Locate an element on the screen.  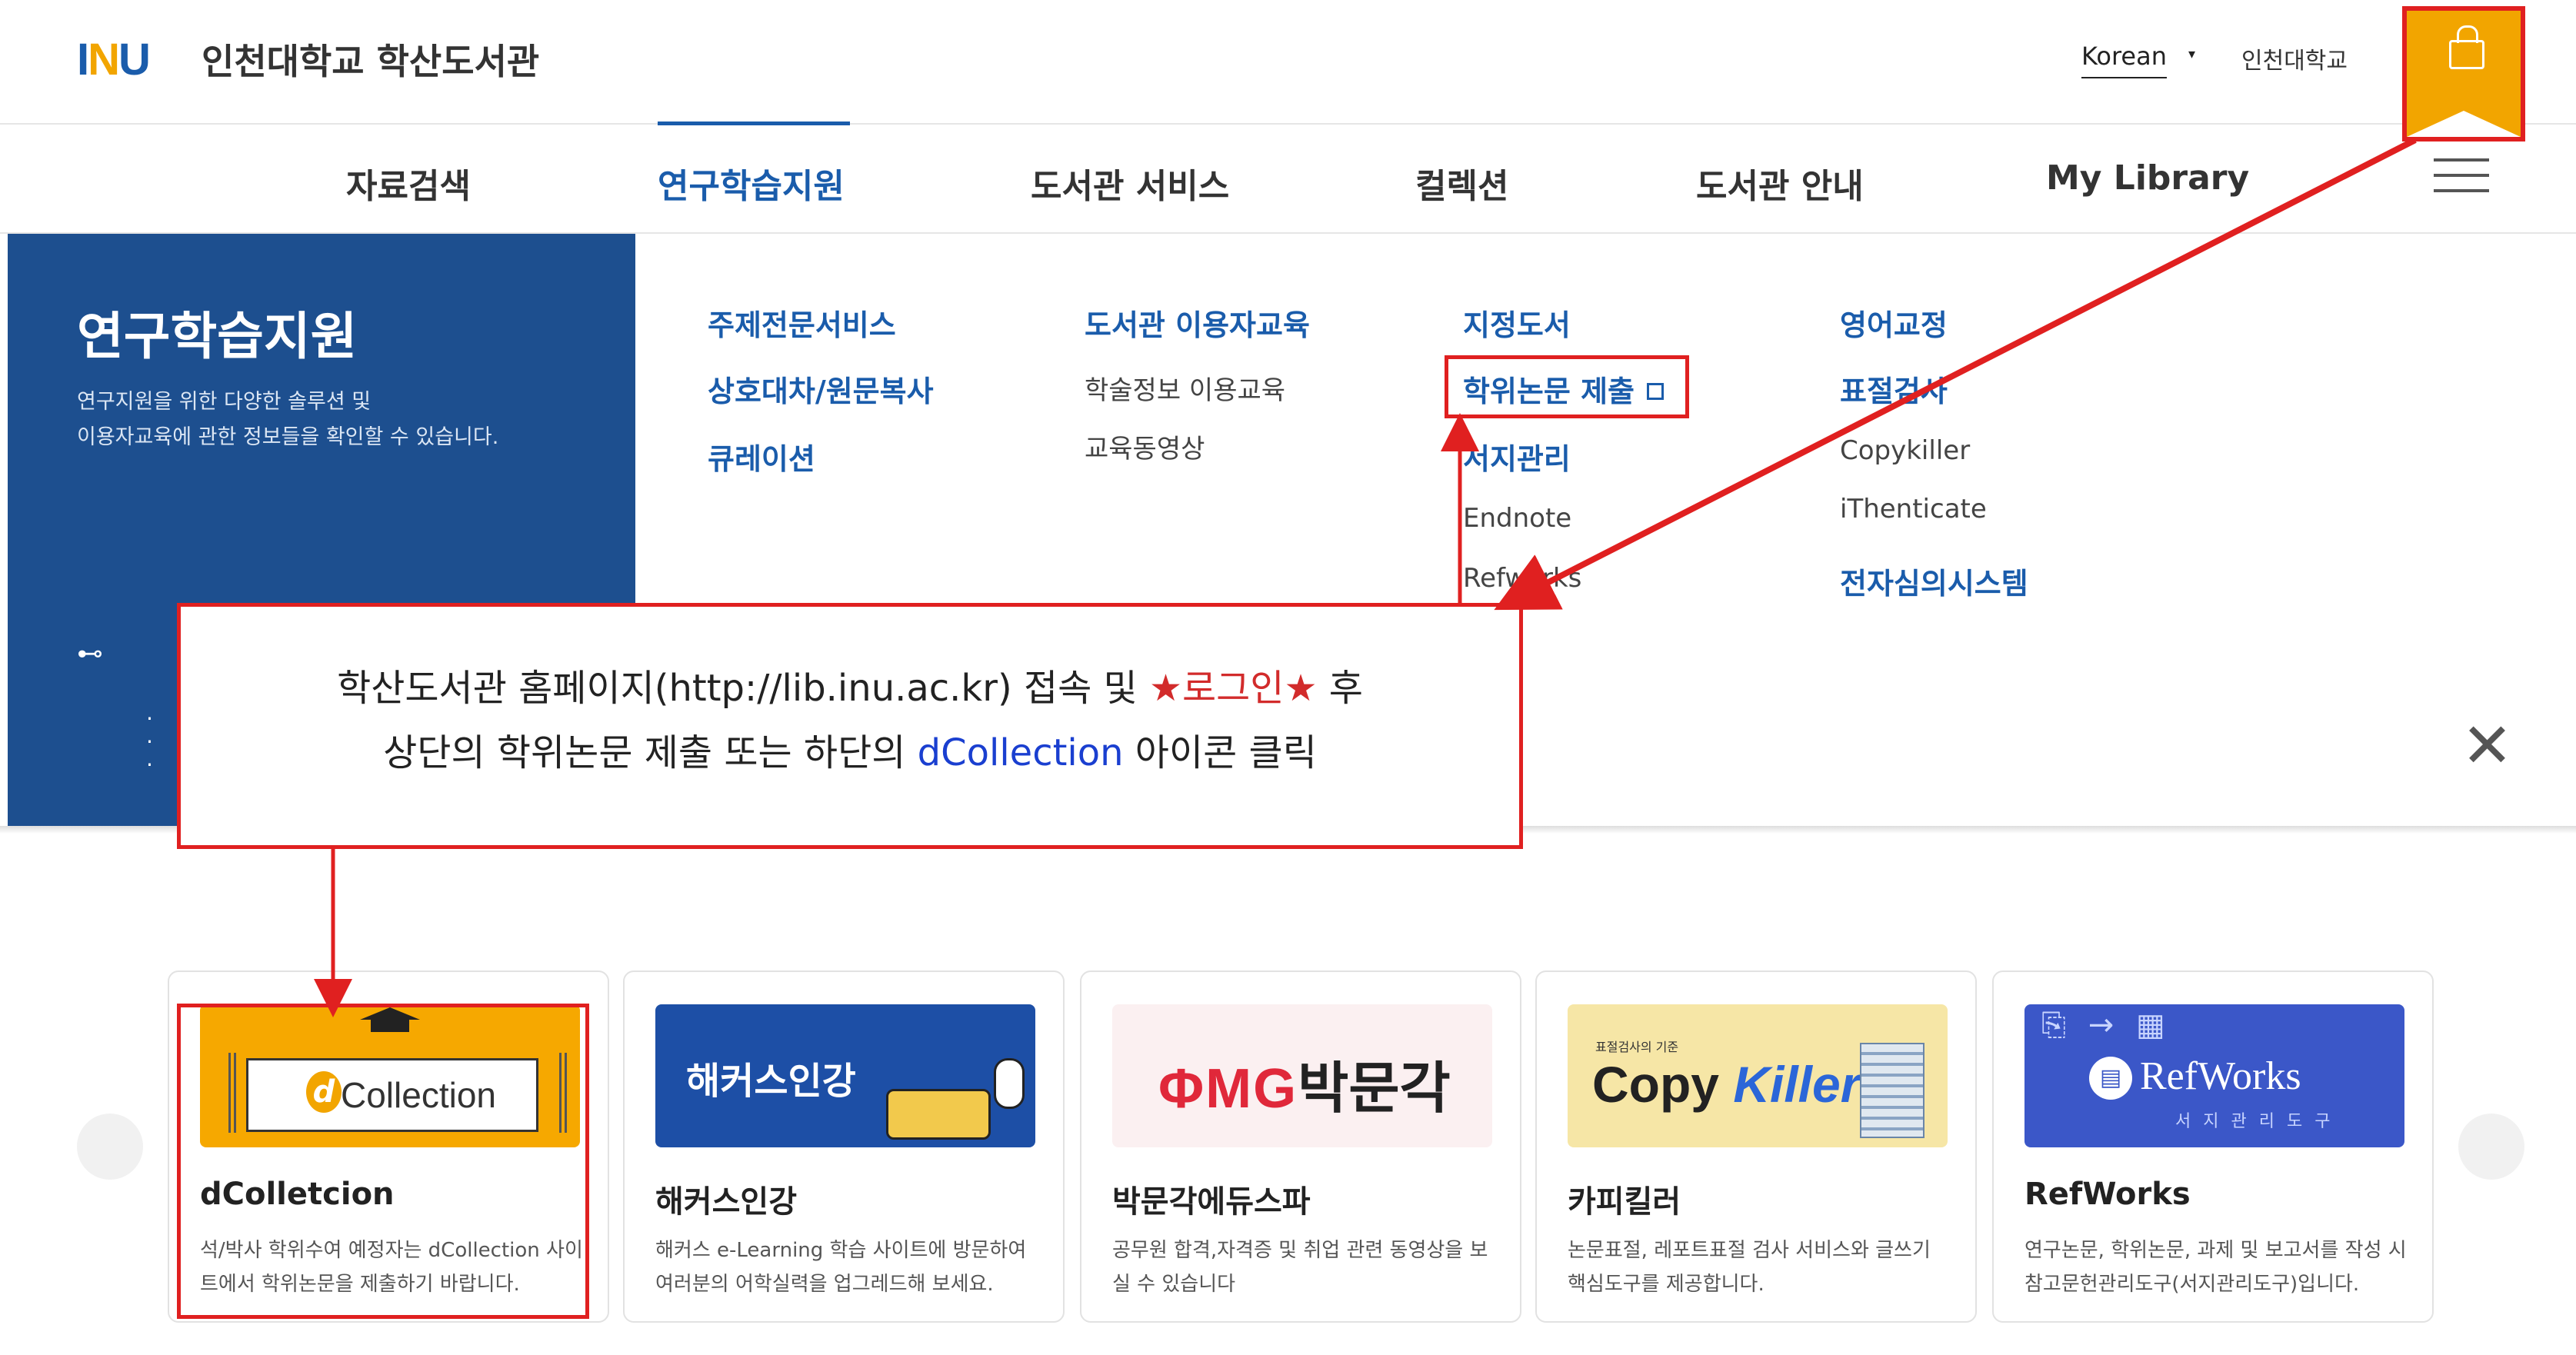
login-arrow is located at coordinates (1955, 374).